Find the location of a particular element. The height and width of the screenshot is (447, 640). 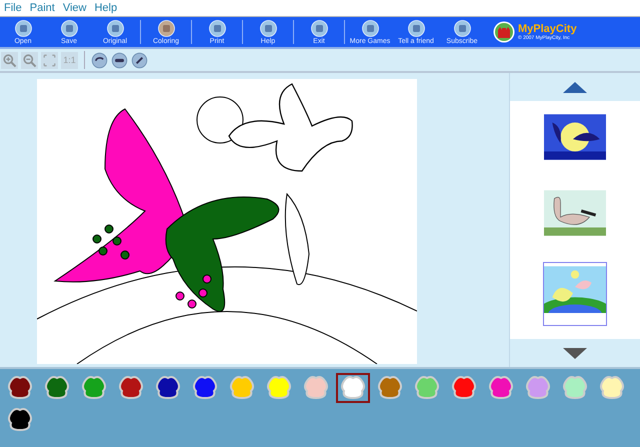

menu-item: Paint is located at coordinates (42, 8).